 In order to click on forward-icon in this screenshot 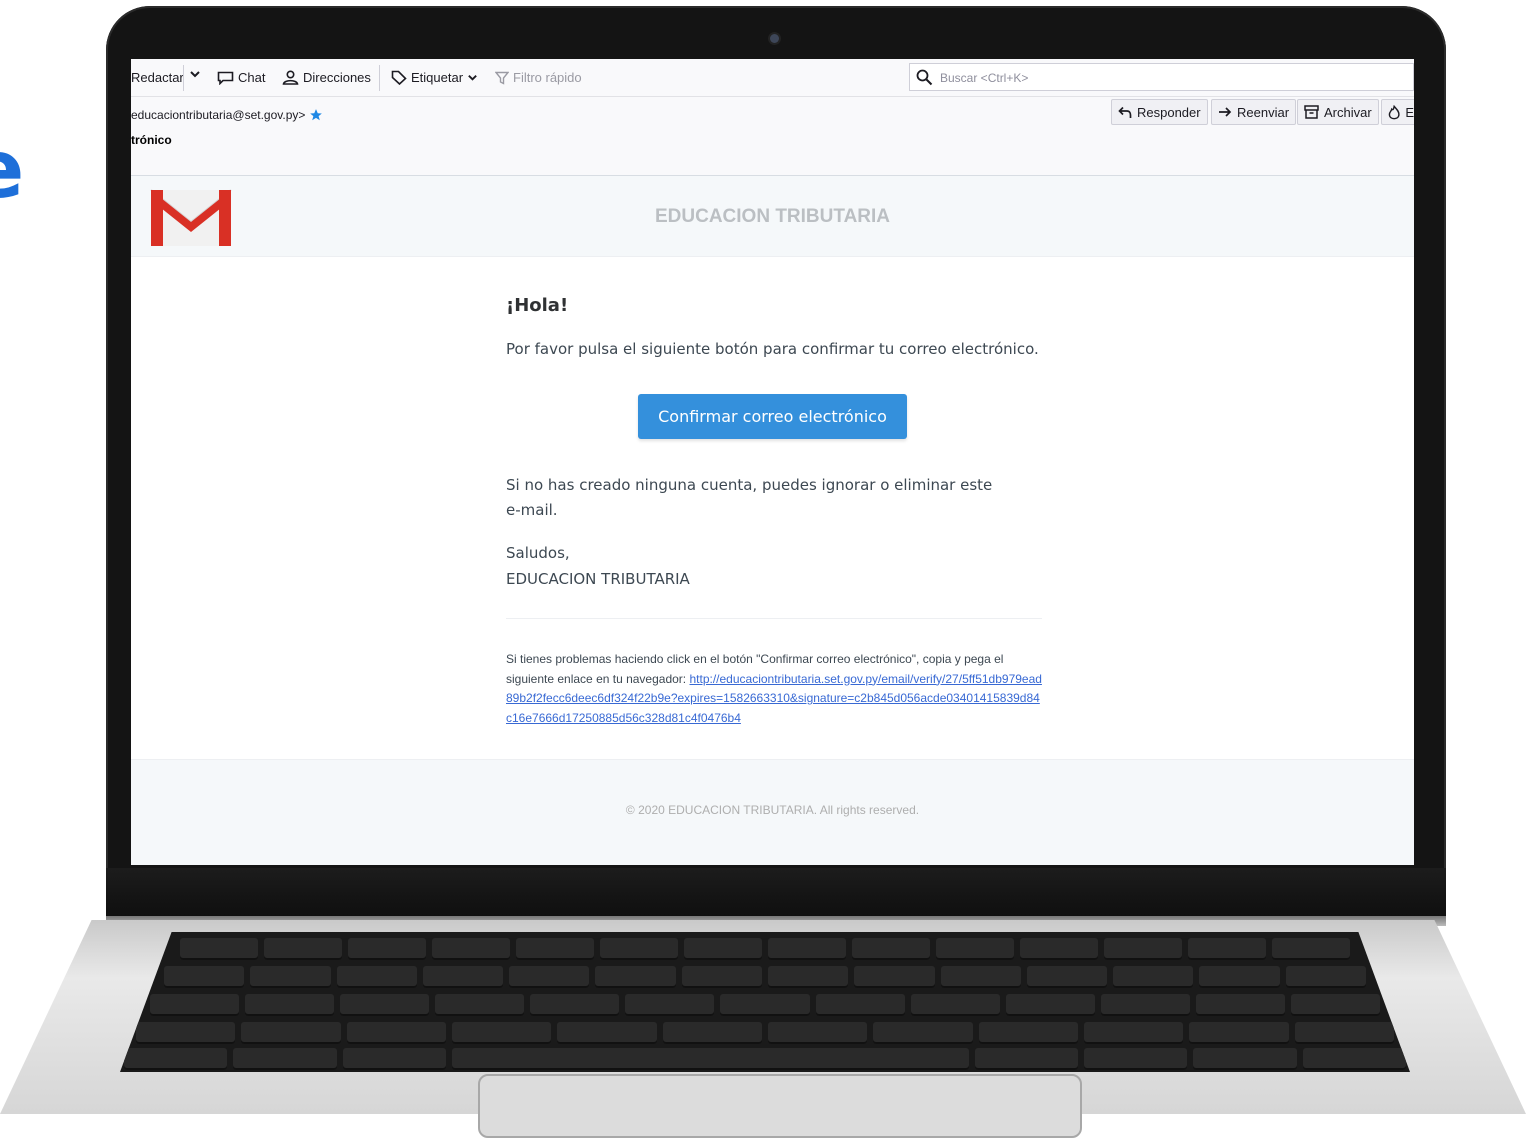, I will do `click(1225, 112)`.